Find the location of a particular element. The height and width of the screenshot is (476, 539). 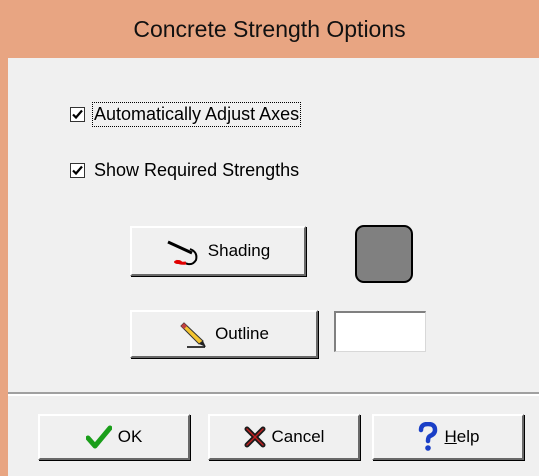

outline-button-label: Outline is located at coordinates (242, 333).